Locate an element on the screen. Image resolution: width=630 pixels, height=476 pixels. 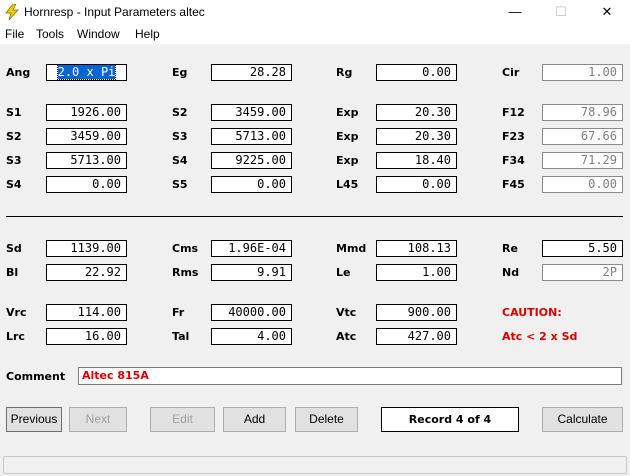
label-cms: Cms is located at coordinates (185, 248).